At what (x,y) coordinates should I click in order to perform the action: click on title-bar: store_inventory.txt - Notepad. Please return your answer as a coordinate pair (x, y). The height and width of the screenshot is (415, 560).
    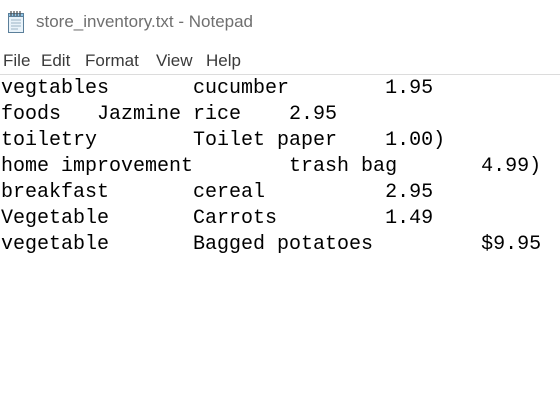
    Looking at the image, I should click on (280, 23).